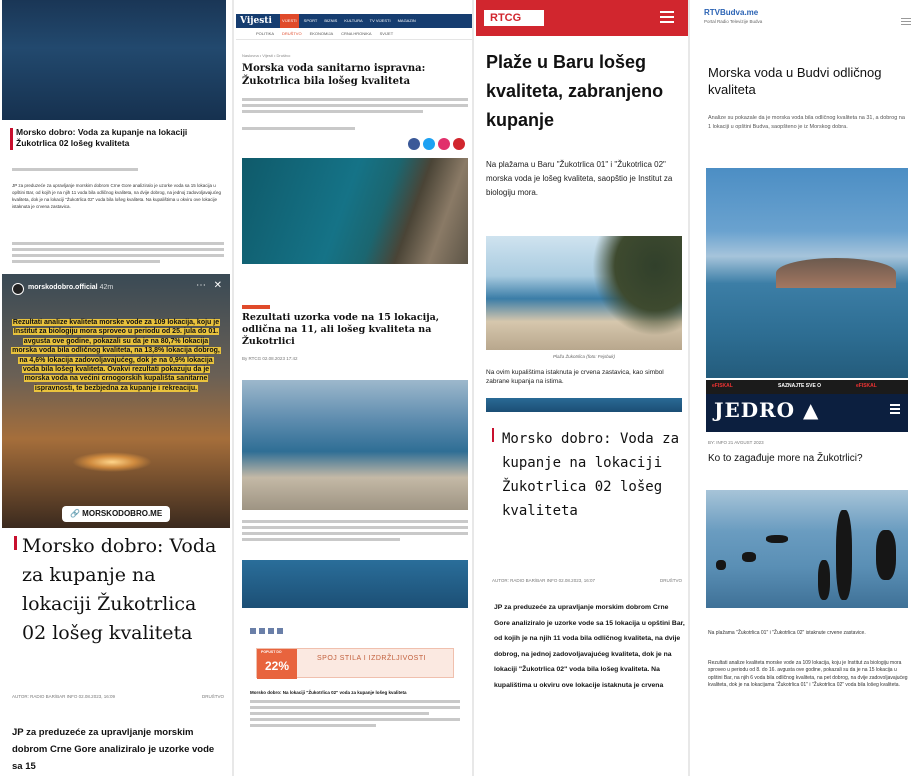 The image size is (921, 776). Describe the element at coordinates (380, 21) in the screenshot. I see `nav-item: TV VIJESTI` at that location.